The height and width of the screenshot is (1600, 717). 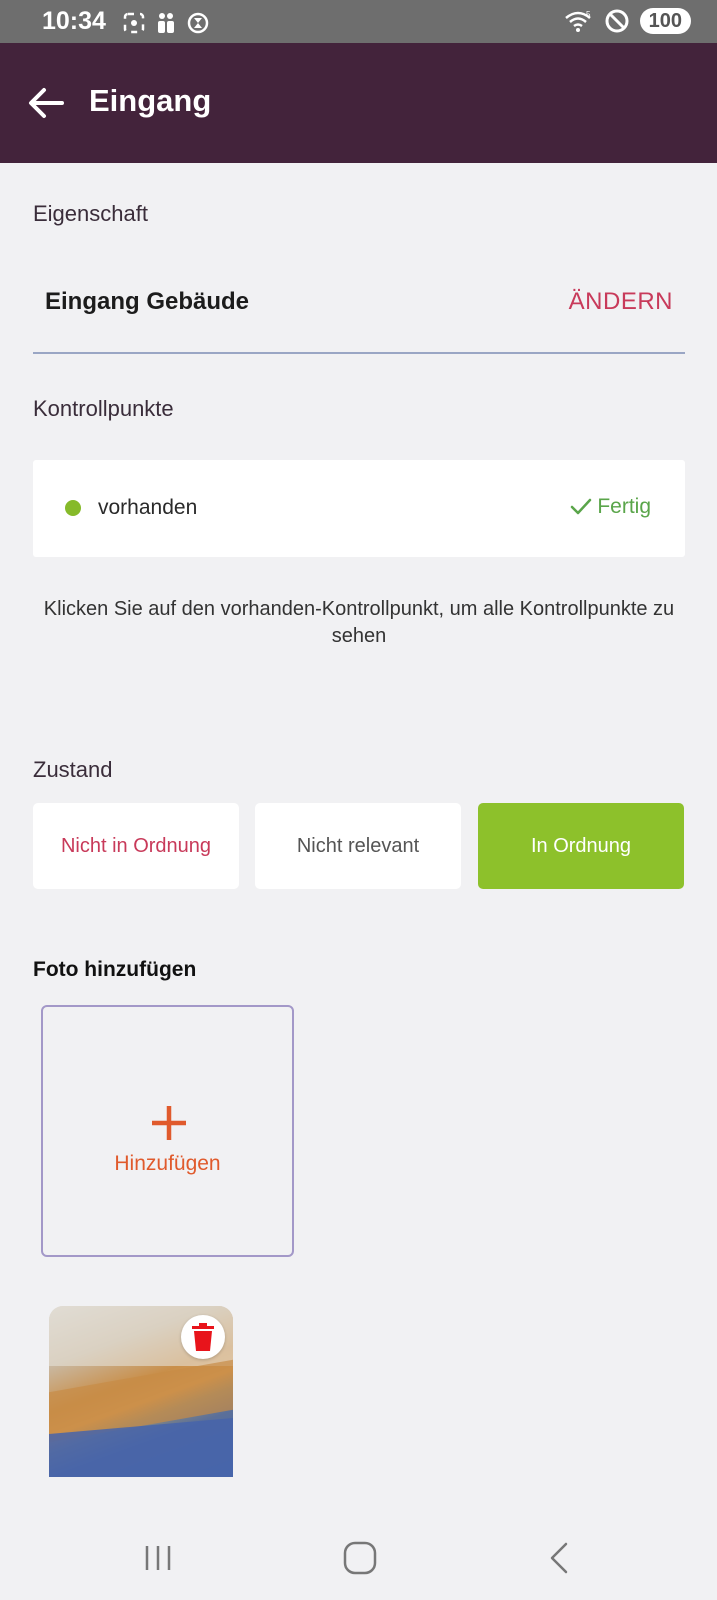 I want to click on state-not-relevant-button: Nicht relevant, so click(x=358, y=846).